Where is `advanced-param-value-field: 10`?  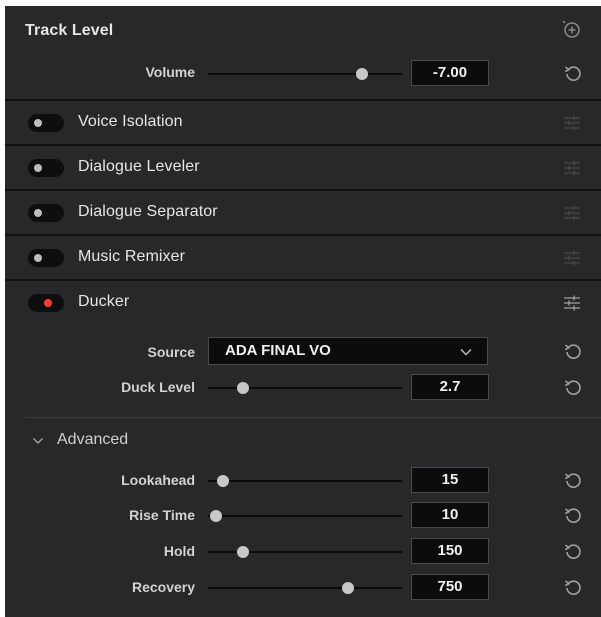 advanced-param-value-field: 10 is located at coordinates (450, 515).